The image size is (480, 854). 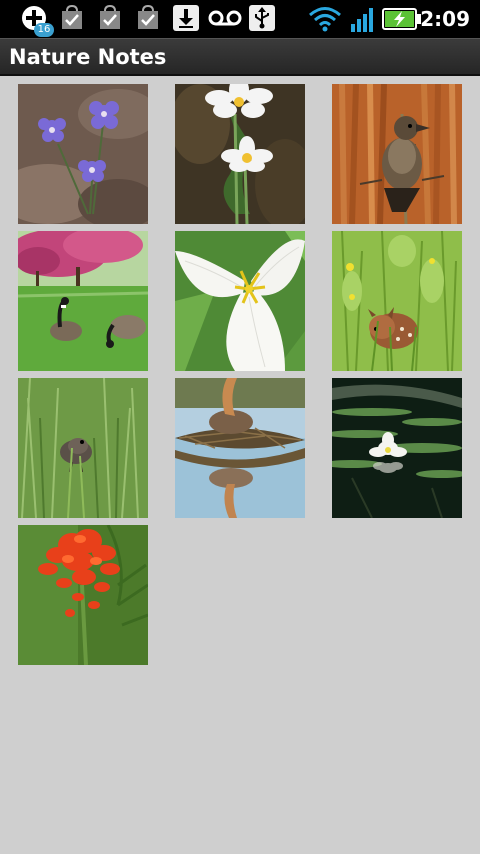 I want to click on photo-trillium-flower, so click(x=240, y=301).